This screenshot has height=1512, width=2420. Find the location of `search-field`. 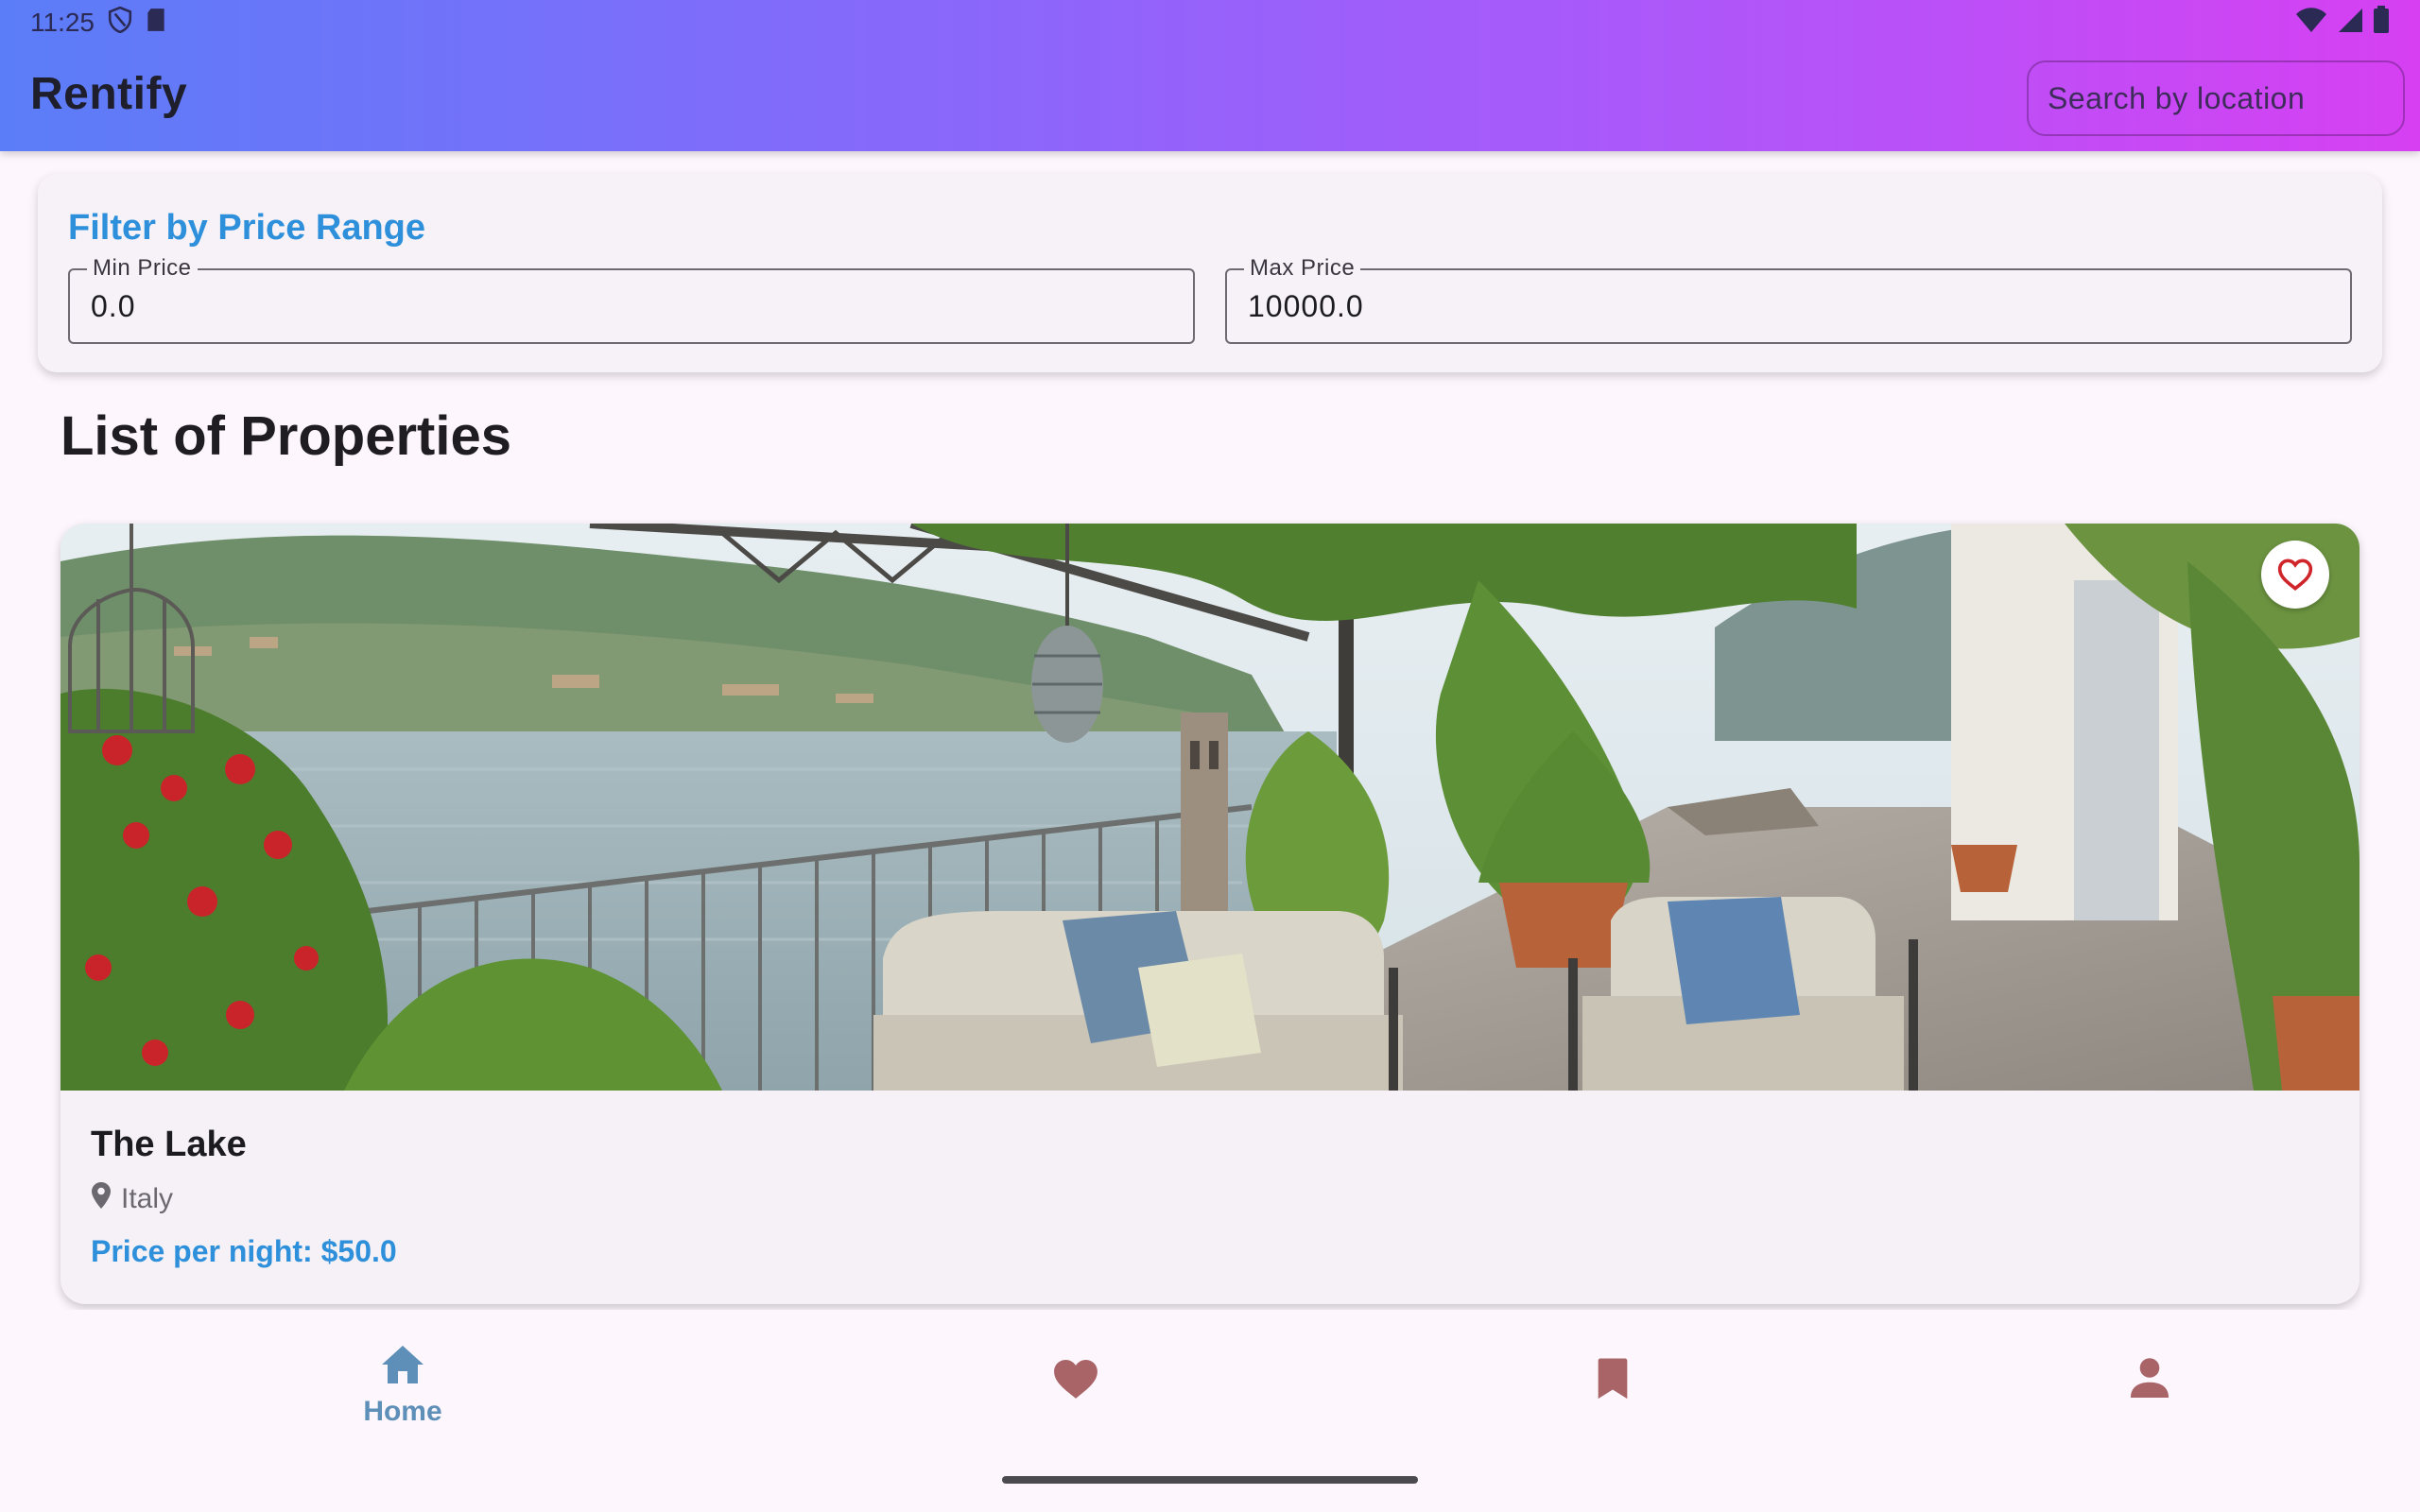

search-field is located at coordinates (2216, 98).